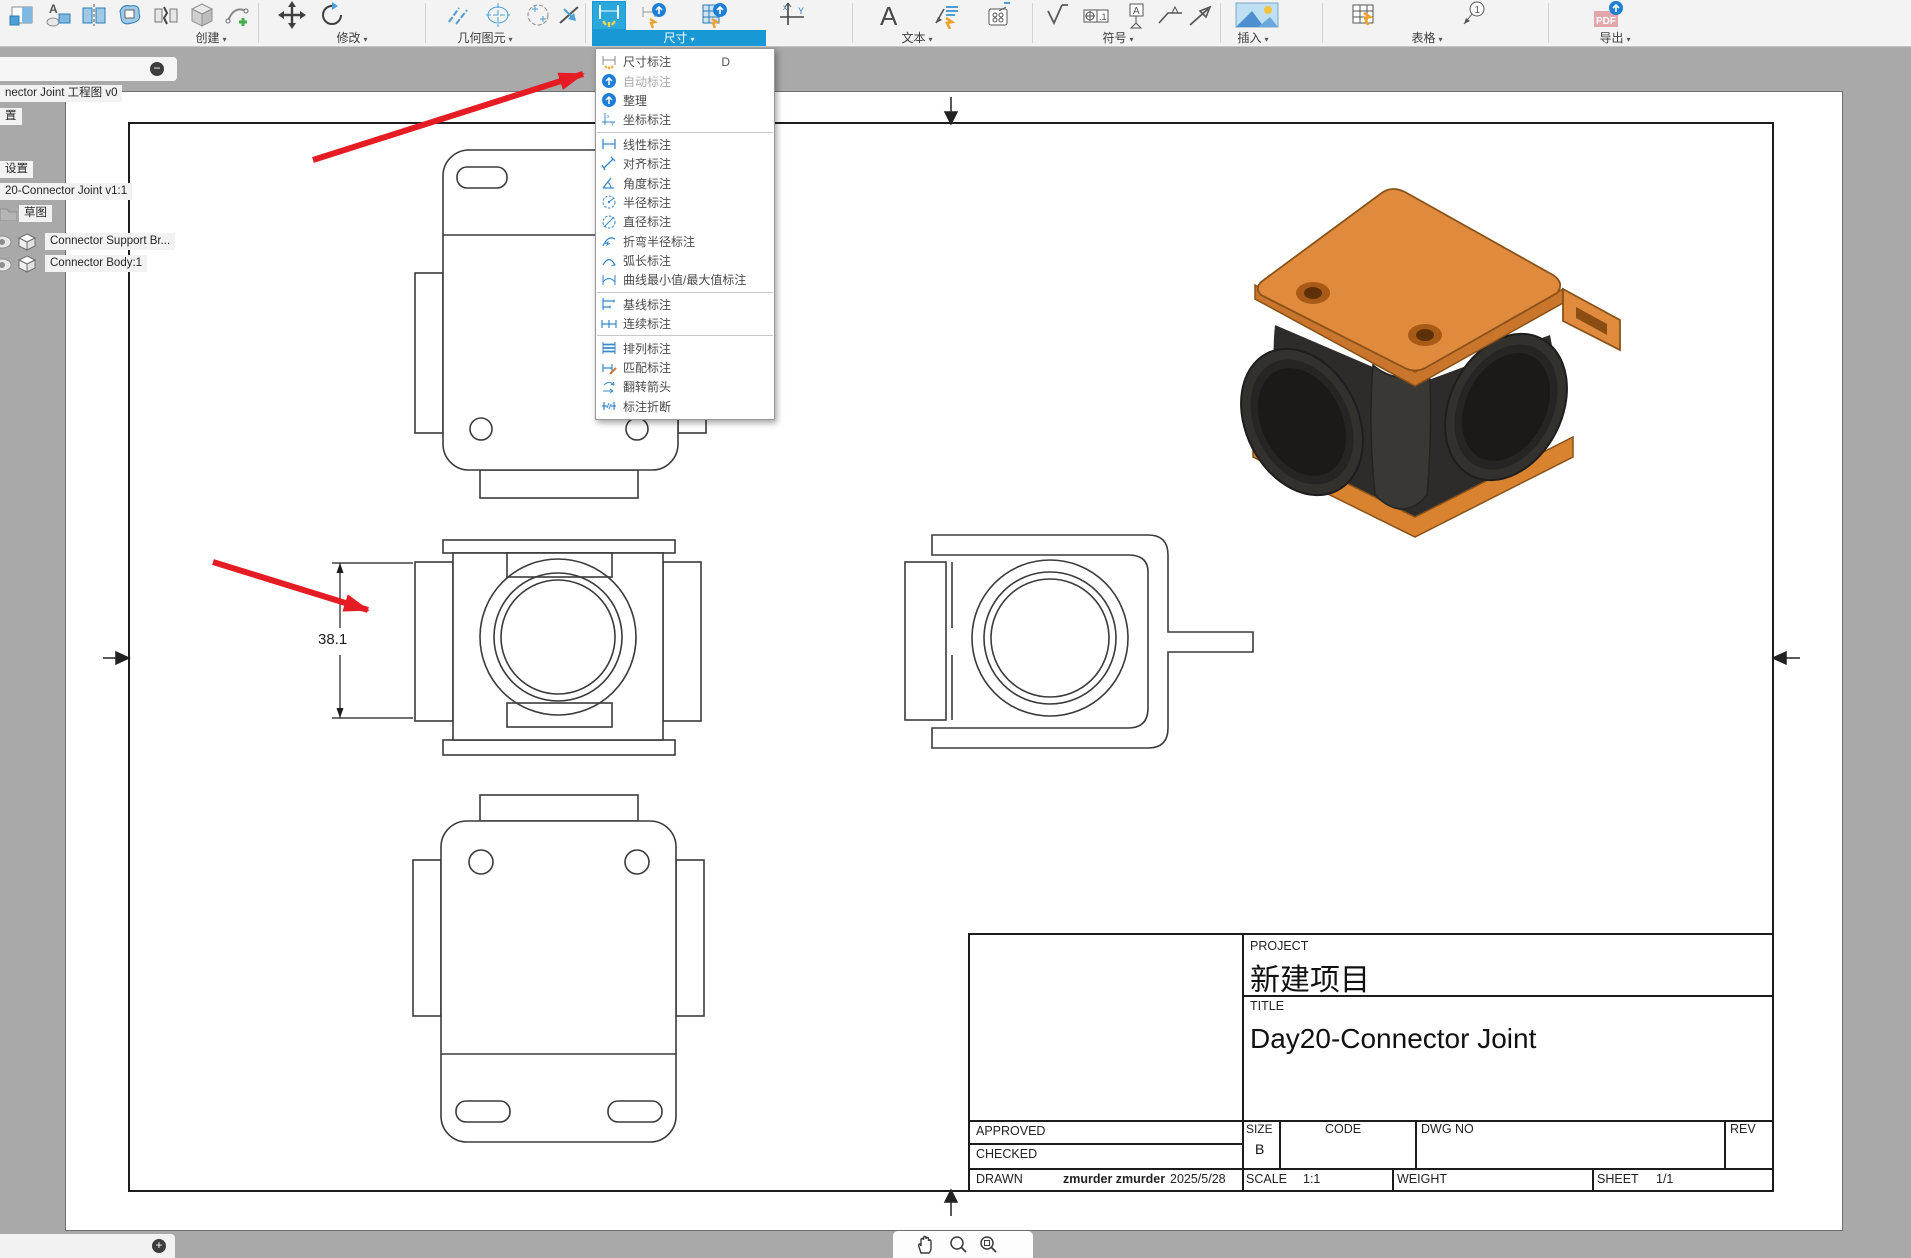 This screenshot has width=1911, height=1258. I want to click on drawn-date: 2025/5/28, so click(1198, 1179).